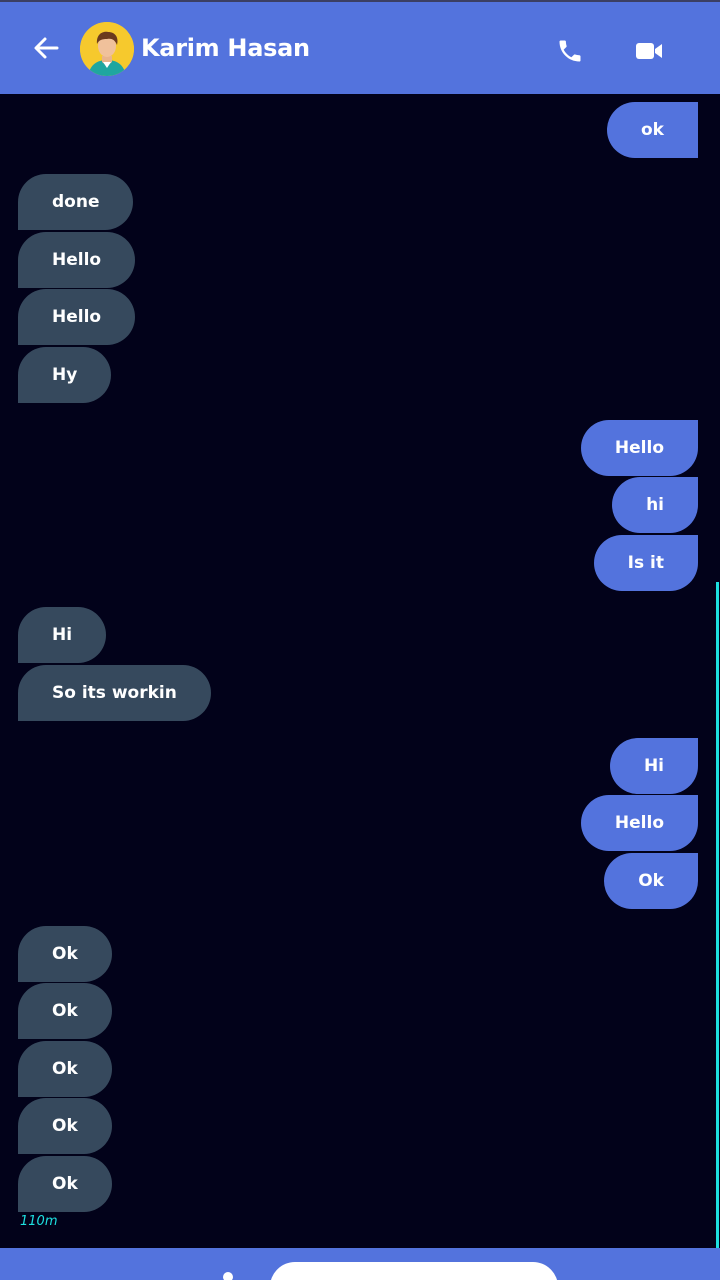 The width and height of the screenshot is (720, 1280). Describe the element at coordinates (655, 505) in the screenshot. I see `message-outgoing: hi` at that location.